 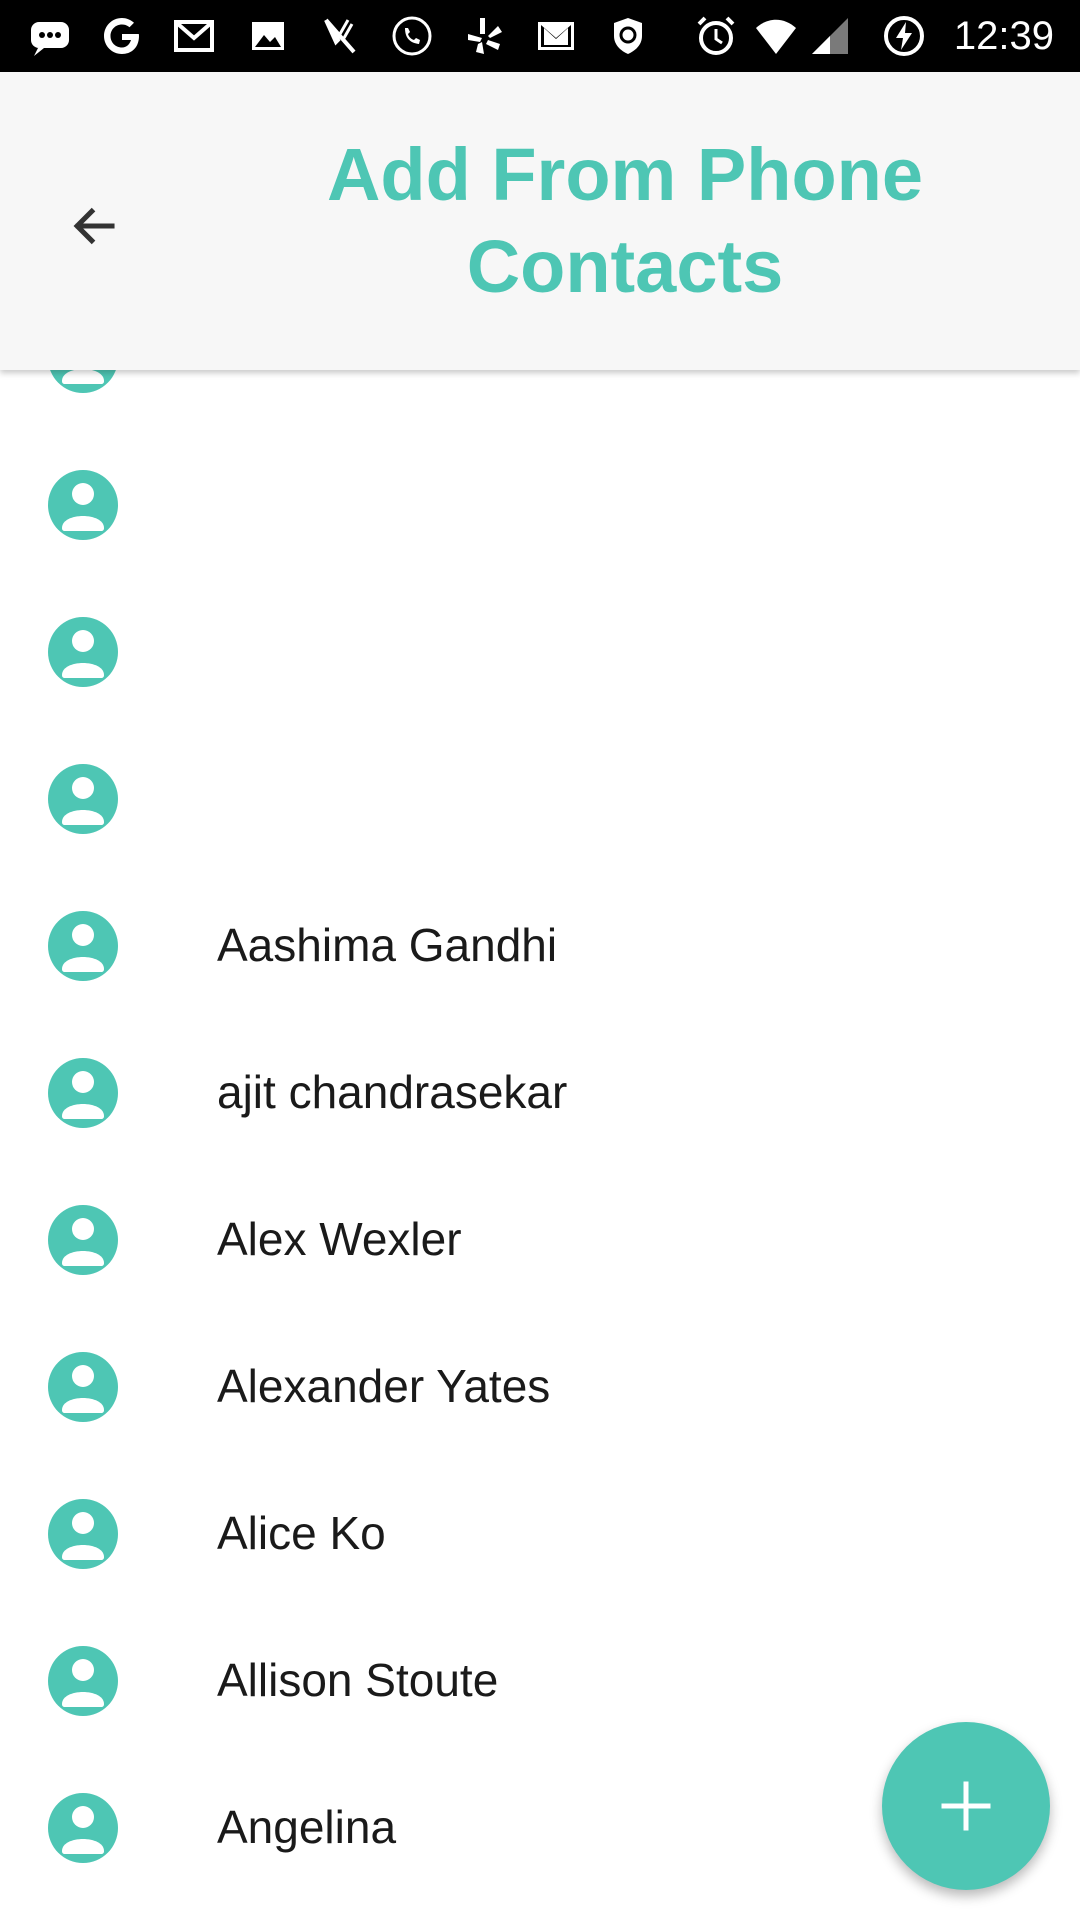 I want to click on page-title: Add From Phone Contacts, so click(x=625, y=221).